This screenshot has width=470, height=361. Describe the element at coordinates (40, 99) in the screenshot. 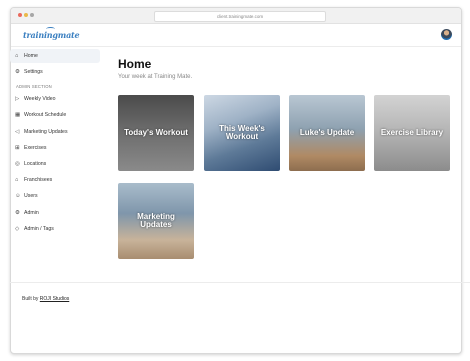

I see `sidebar-item-label: Weekly Video` at that location.